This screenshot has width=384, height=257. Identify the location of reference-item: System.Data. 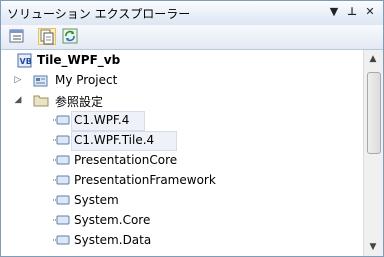
(182, 240).